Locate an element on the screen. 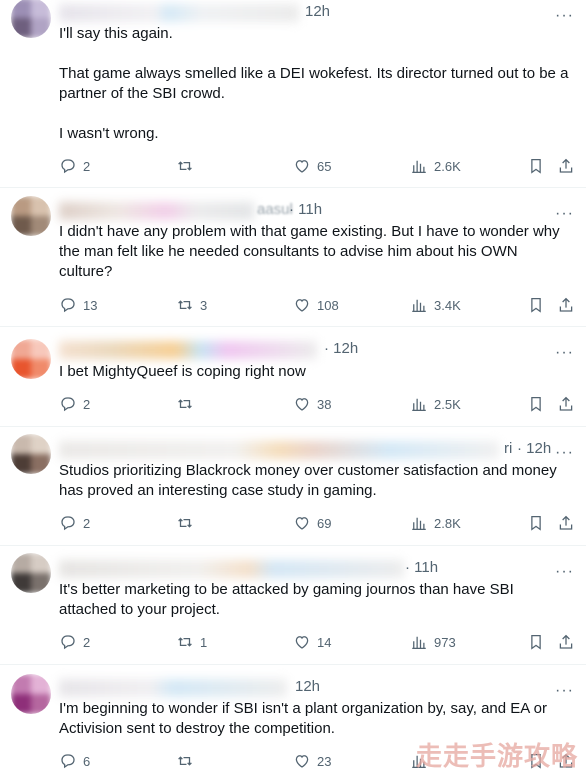 The height and width of the screenshot is (779, 586). tweet-actions: 2 65 2.6K is located at coordinates (293, 166).